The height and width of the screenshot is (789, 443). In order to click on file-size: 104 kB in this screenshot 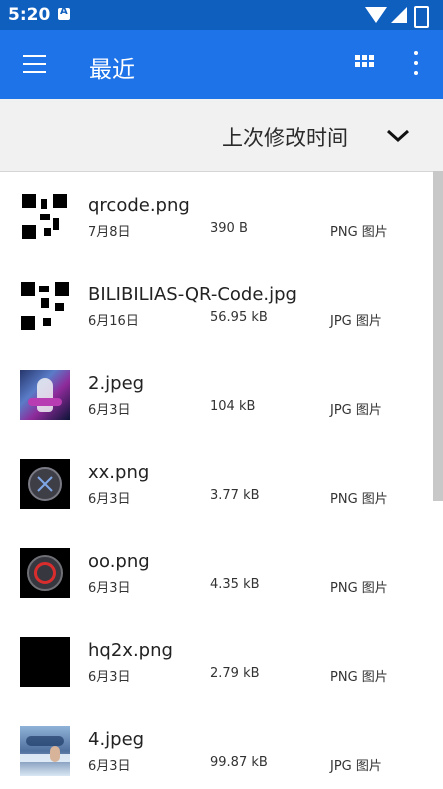, I will do `click(233, 406)`.